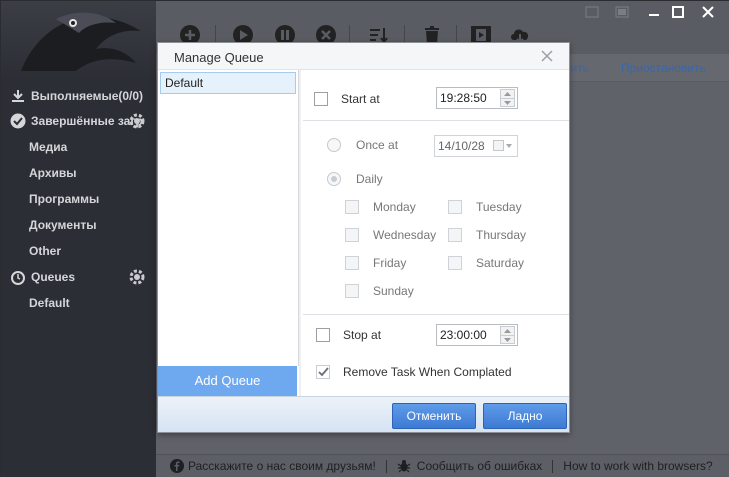 This screenshot has width=729, height=477. Describe the element at coordinates (500, 263) in the screenshot. I see `saturday-label: Saturday` at that location.